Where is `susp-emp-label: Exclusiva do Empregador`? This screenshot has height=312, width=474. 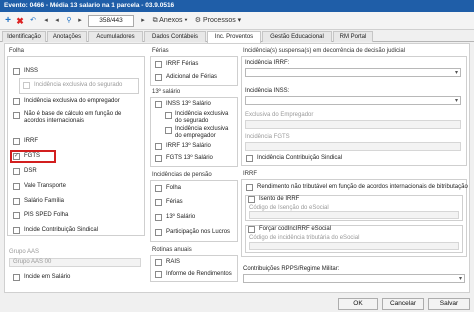
susp-emp-label: Exclusiva do Empregador is located at coordinates (279, 115).